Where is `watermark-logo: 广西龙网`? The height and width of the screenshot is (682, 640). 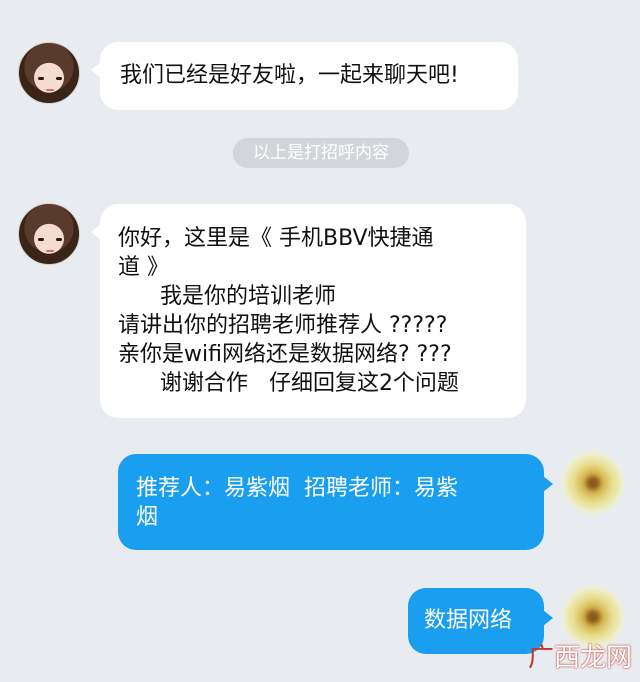 watermark-logo: 广西龙网 is located at coordinates (580, 655).